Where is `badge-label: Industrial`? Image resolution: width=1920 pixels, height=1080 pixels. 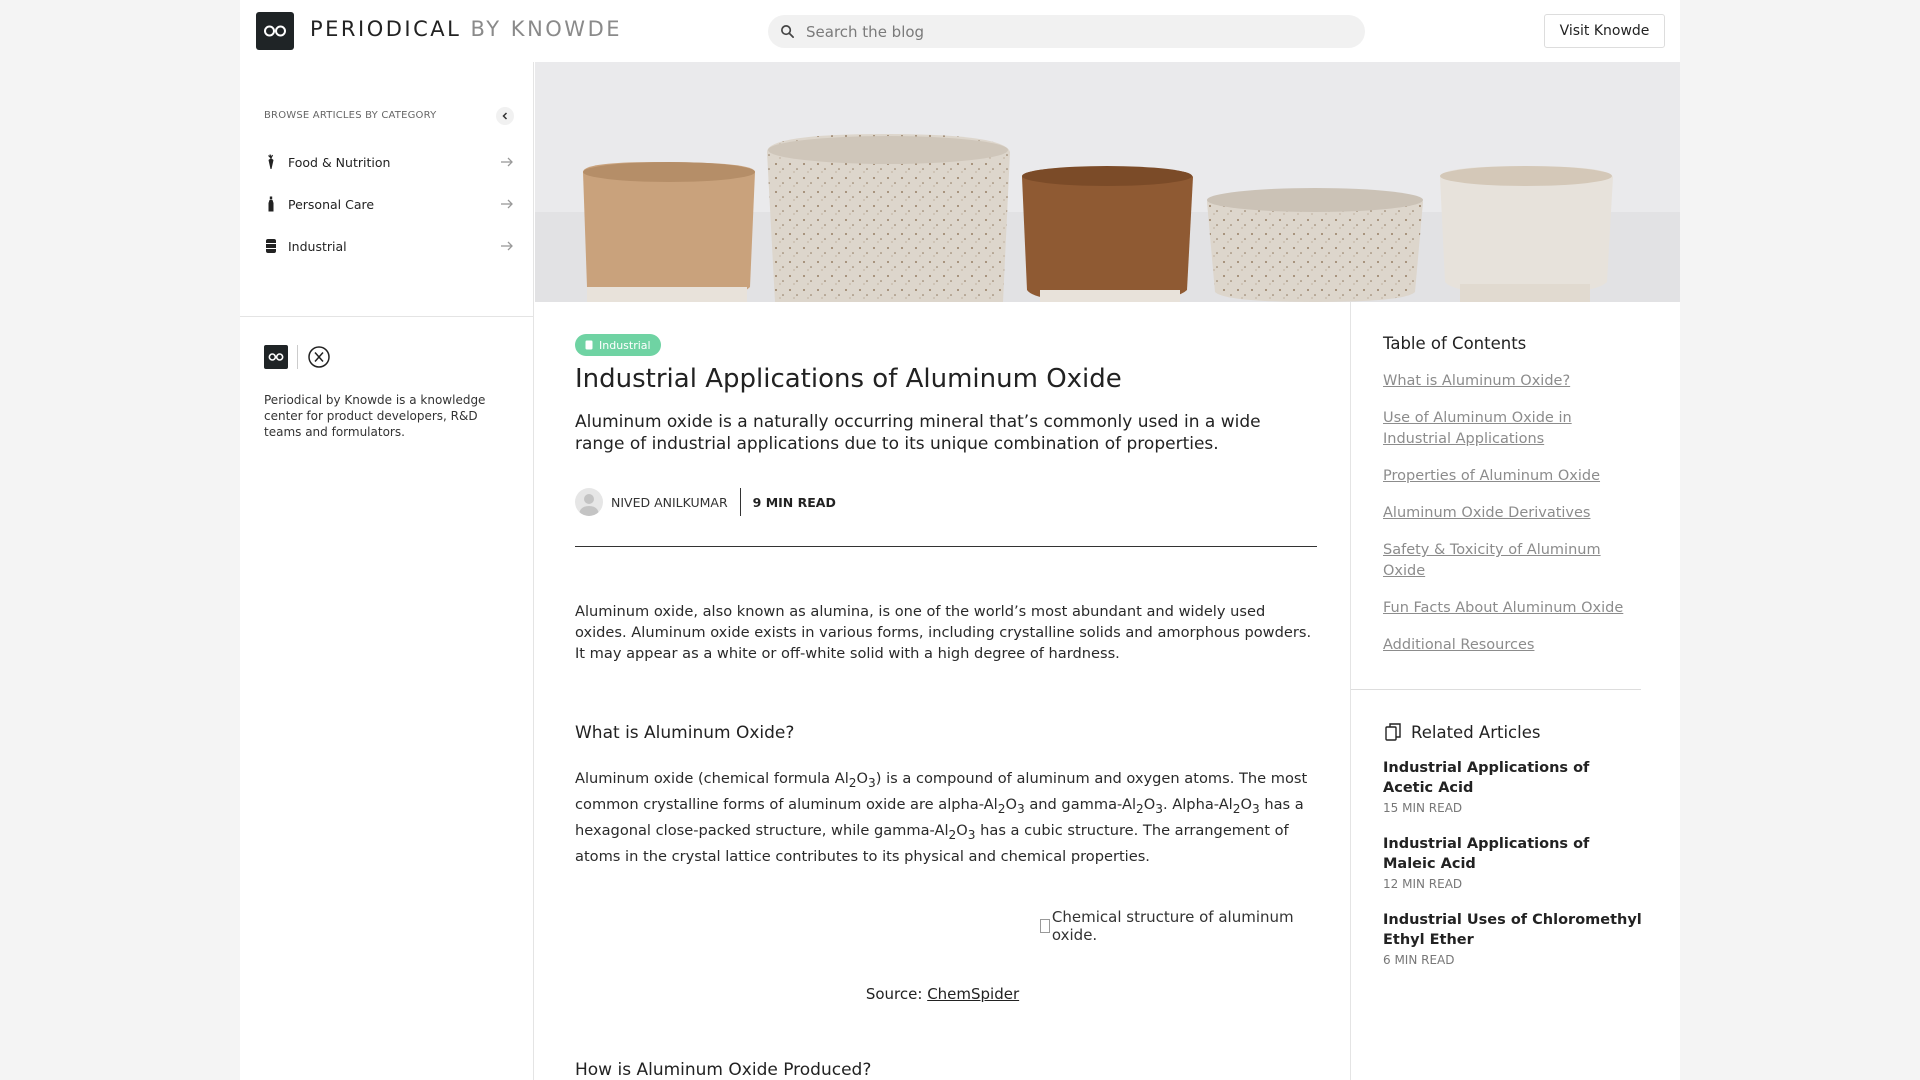 badge-label: Industrial is located at coordinates (625, 345).